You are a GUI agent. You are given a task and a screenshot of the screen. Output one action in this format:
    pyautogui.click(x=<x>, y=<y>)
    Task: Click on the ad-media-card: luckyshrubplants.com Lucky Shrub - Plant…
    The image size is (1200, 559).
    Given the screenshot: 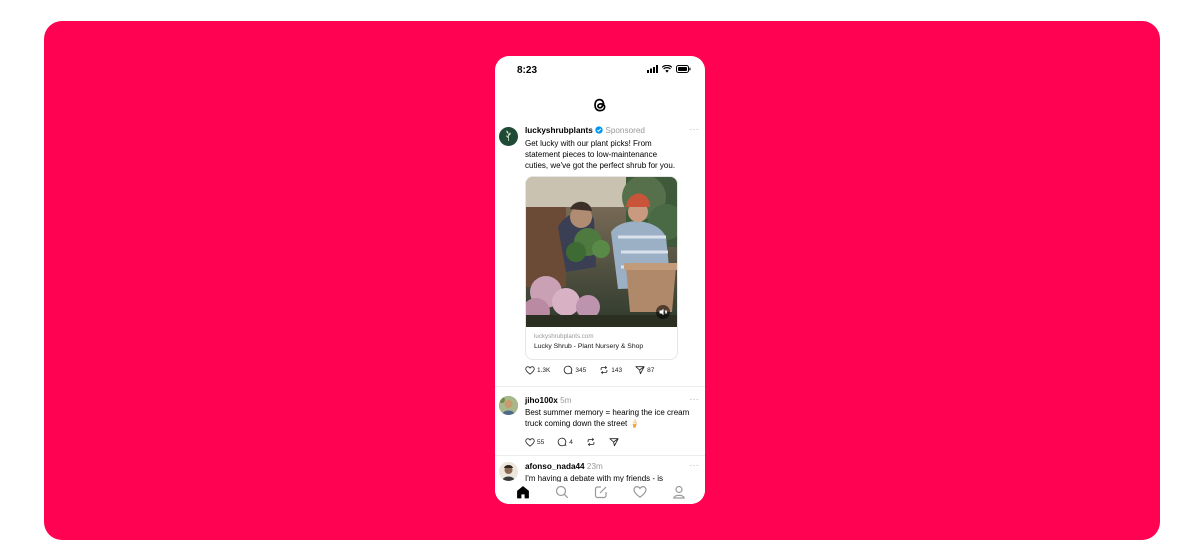 What is the action you would take?
    pyautogui.click(x=601, y=268)
    